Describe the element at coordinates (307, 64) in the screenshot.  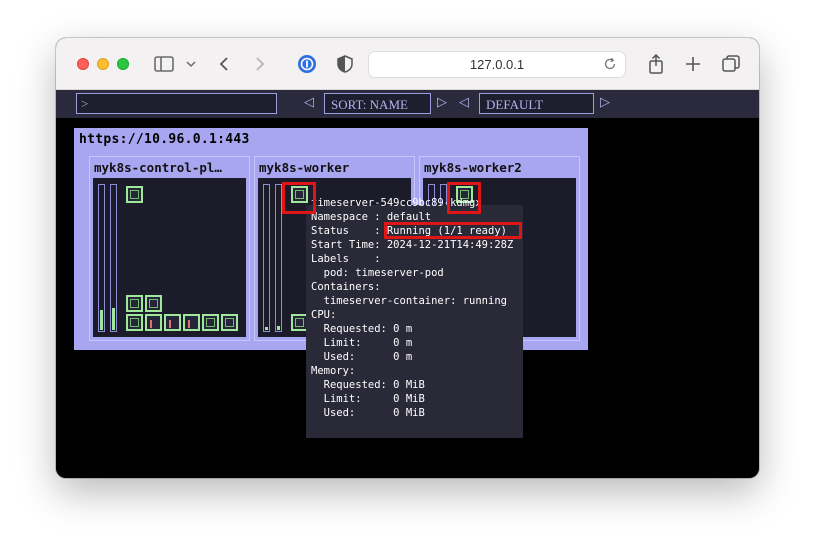
I see `password-icon` at that location.